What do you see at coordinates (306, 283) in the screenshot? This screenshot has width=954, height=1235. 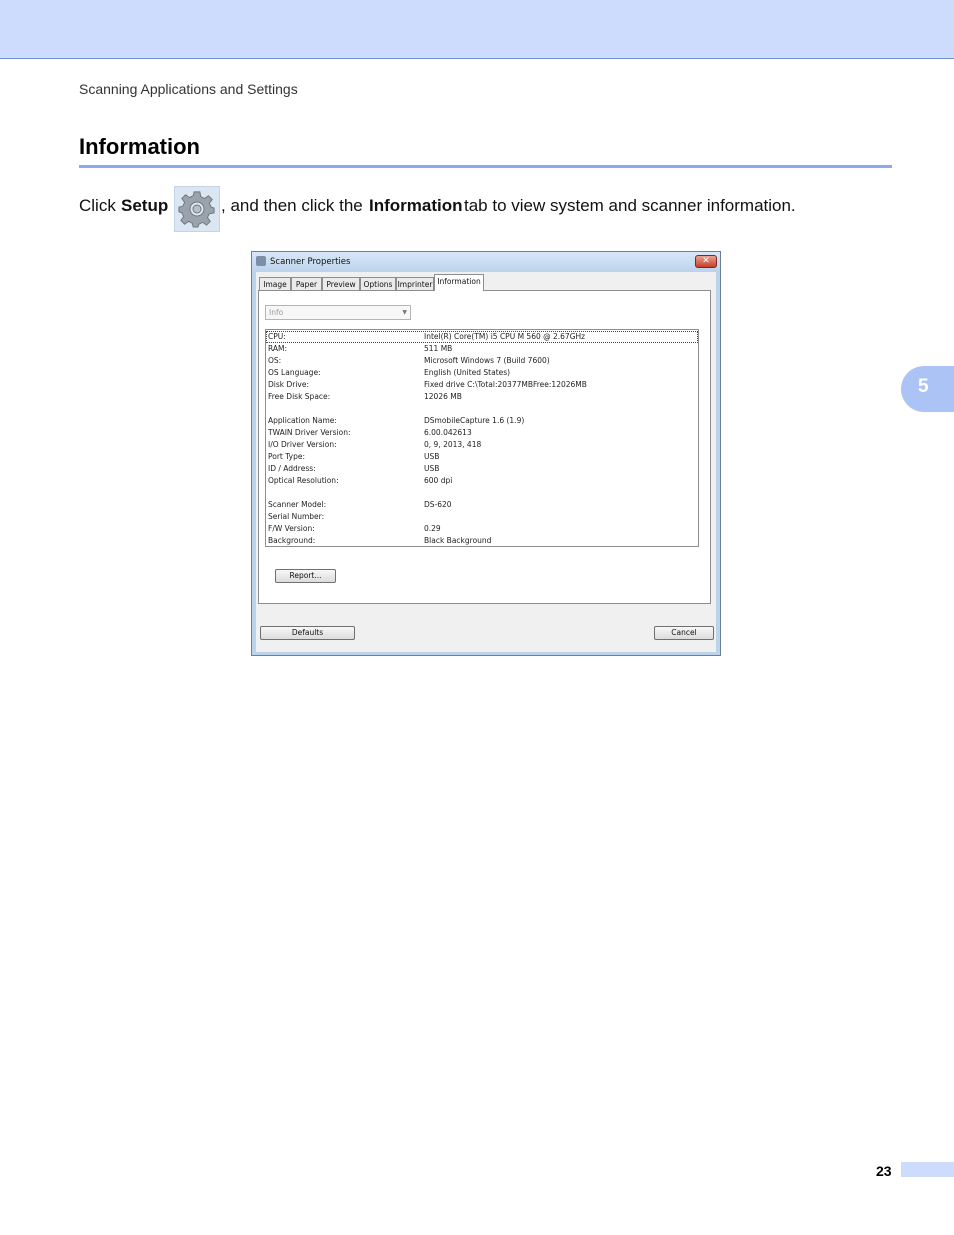 I see `tab-paper: Paper` at bounding box center [306, 283].